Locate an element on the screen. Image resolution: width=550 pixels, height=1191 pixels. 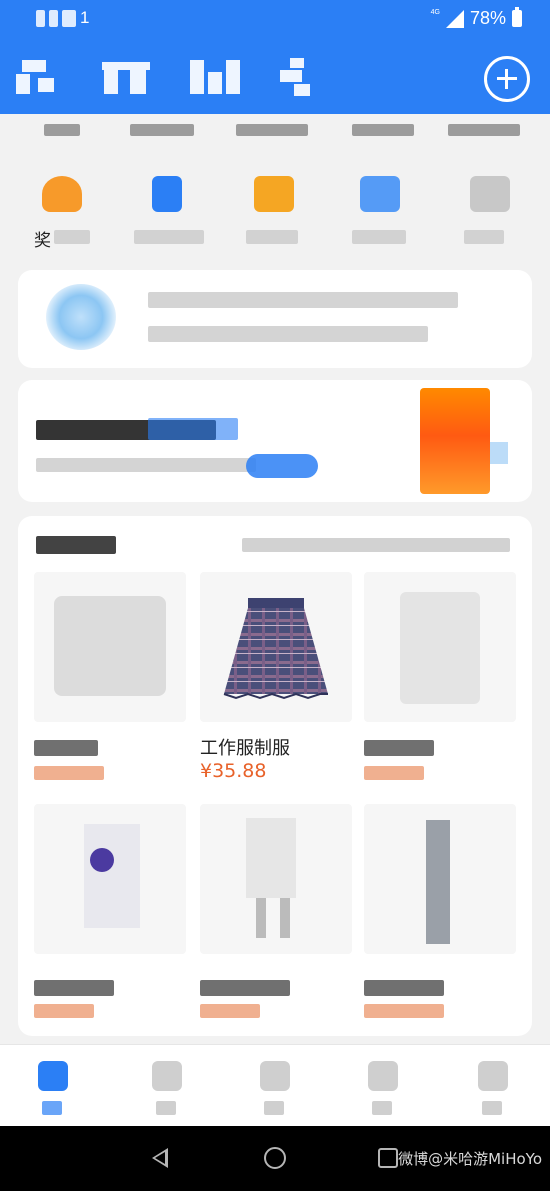
home-tab-icon is located at coordinates (53, 1076).